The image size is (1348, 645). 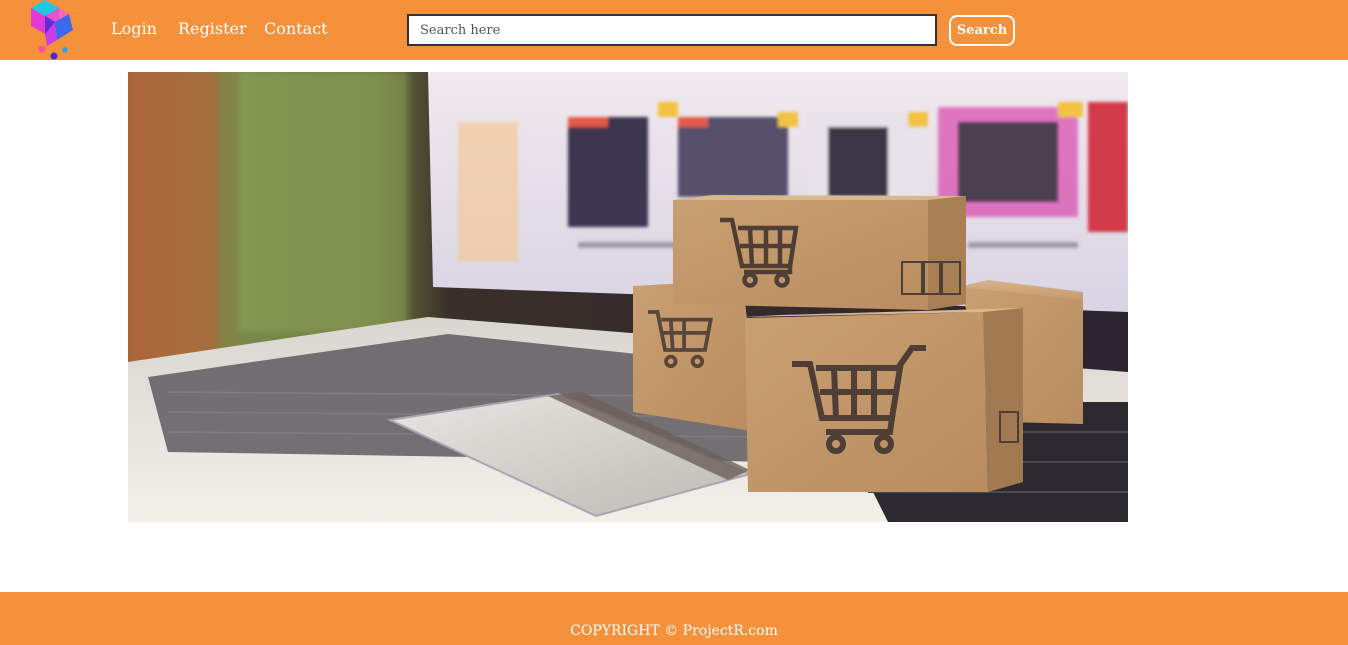 I want to click on search-input, so click(x=672, y=30).